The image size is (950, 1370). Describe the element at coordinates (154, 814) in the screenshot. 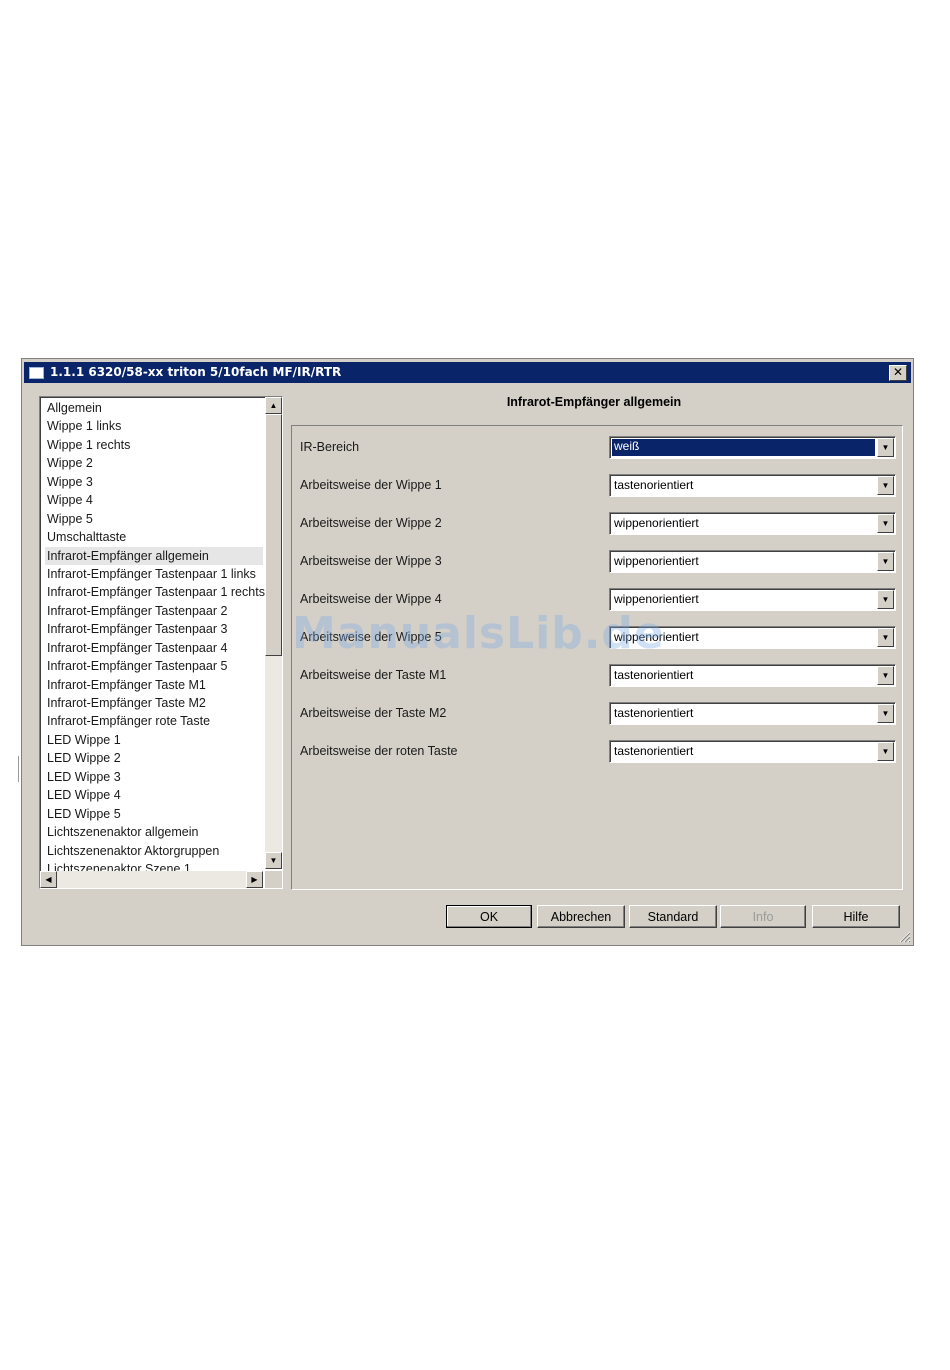

I see `tree-item: LED Wippe 5` at that location.